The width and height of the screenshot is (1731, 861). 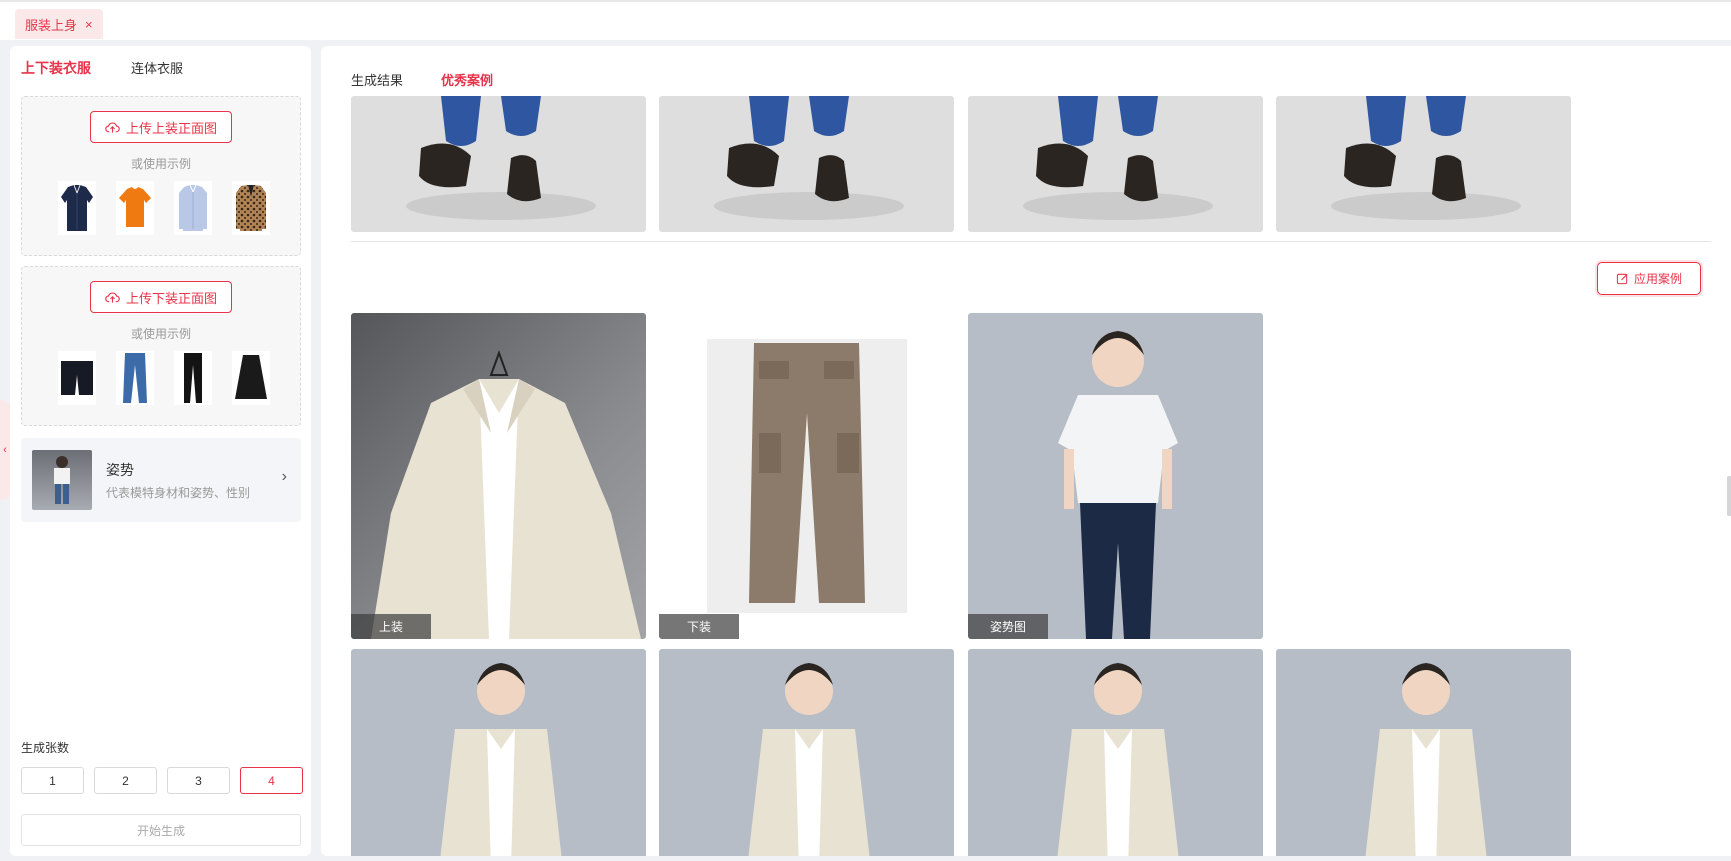 What do you see at coordinates (271, 780) in the screenshot?
I see `count-option-4: 4` at bounding box center [271, 780].